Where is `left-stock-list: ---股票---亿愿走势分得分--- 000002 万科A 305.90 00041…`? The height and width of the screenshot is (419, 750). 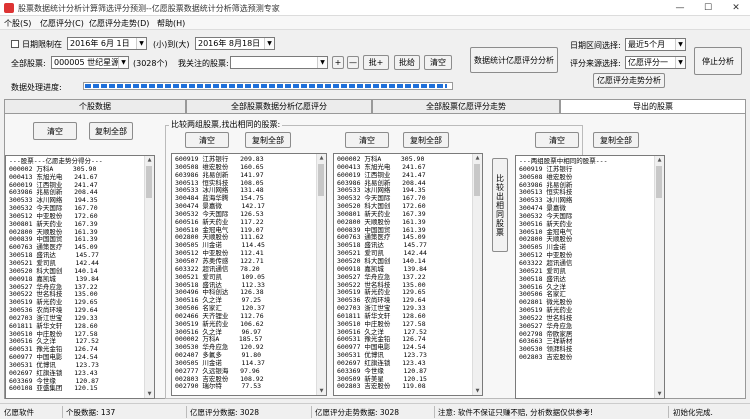
left-stock-list: ---股票---亿愿走势分得分--- 000002 万科A 305.90 00041… is located at coordinates (80, 277).